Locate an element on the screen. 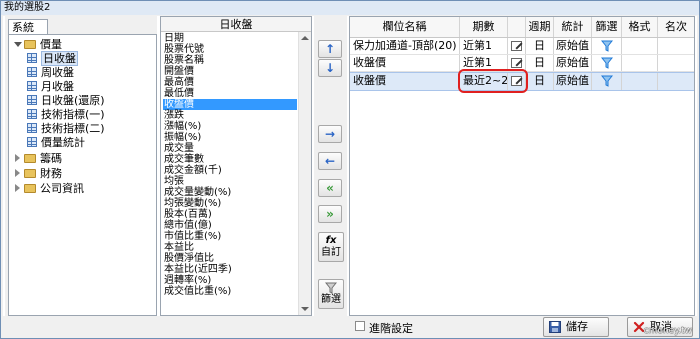  folder-icon is located at coordinates (30, 173).